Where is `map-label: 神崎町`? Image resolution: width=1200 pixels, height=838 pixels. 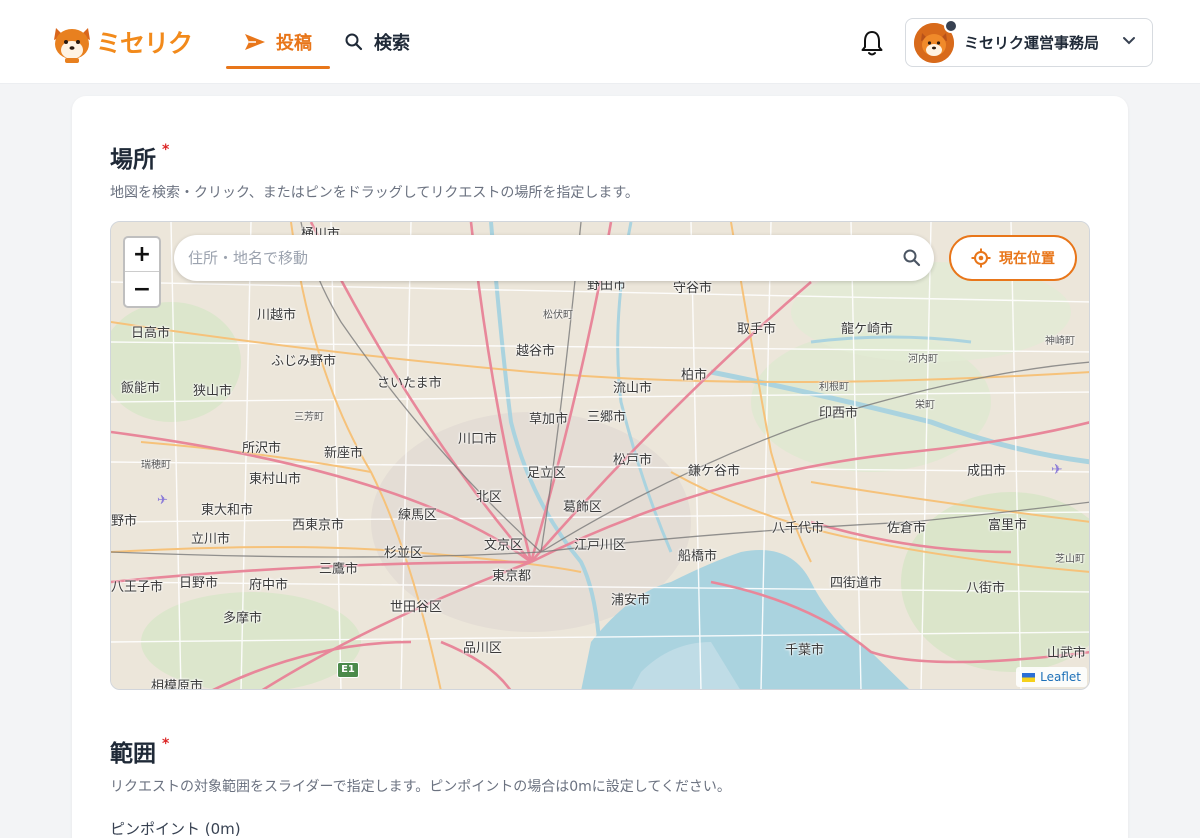
map-label: 神崎町 is located at coordinates (1060, 341).